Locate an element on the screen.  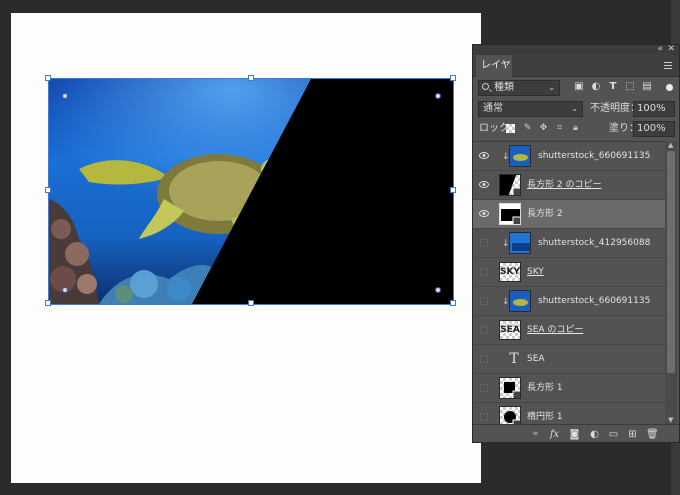
lock-all-icon: 🔒︎ is located at coordinates (575, 128).